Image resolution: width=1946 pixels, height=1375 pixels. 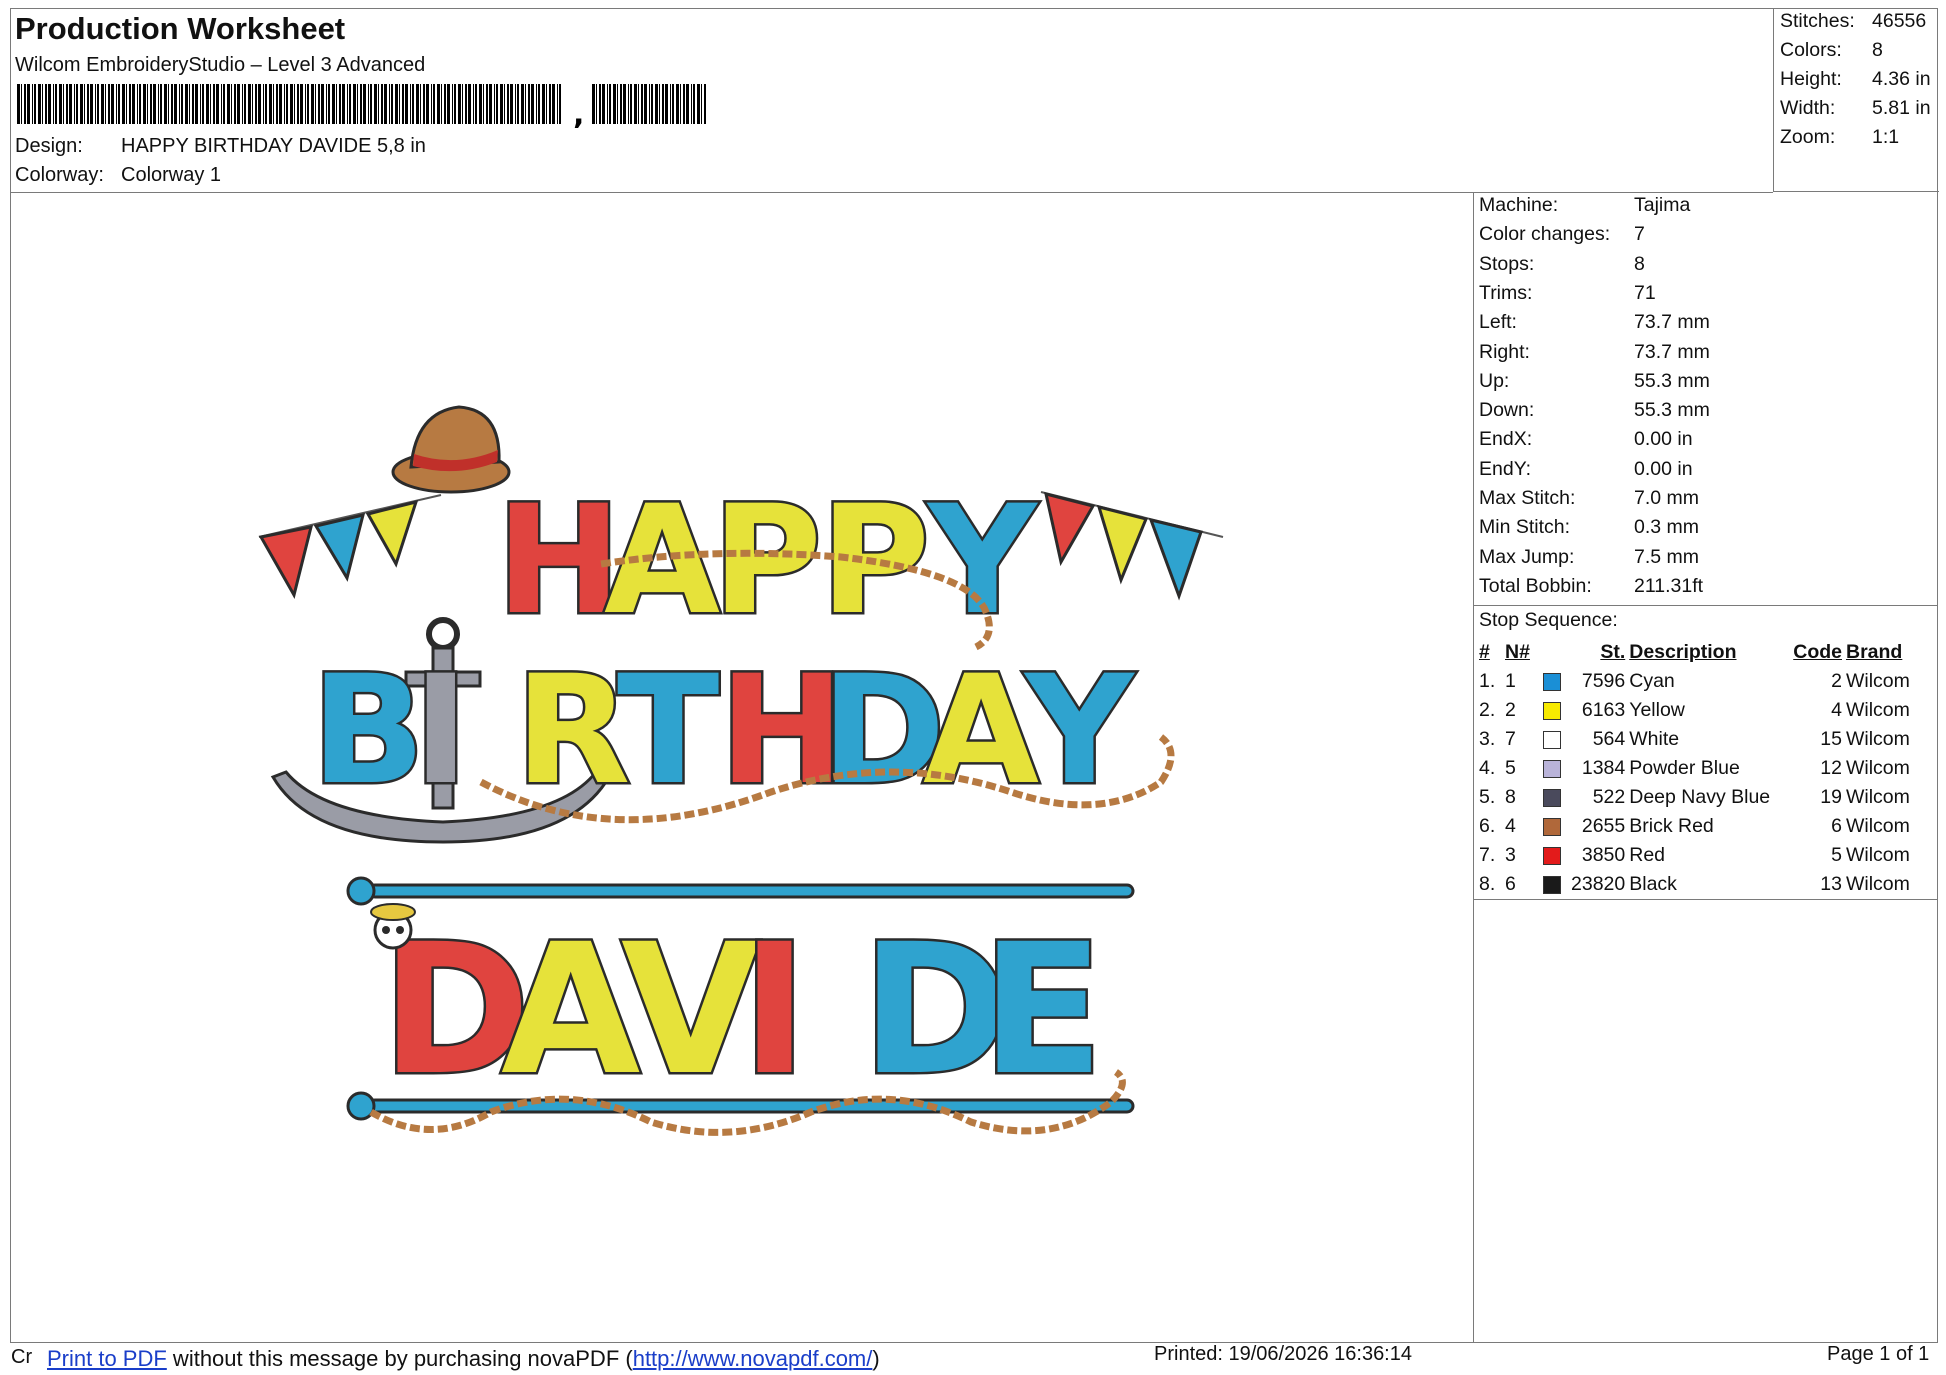 What do you see at coordinates (1836, 855) in the screenshot?
I see `cell-code: 5` at bounding box center [1836, 855].